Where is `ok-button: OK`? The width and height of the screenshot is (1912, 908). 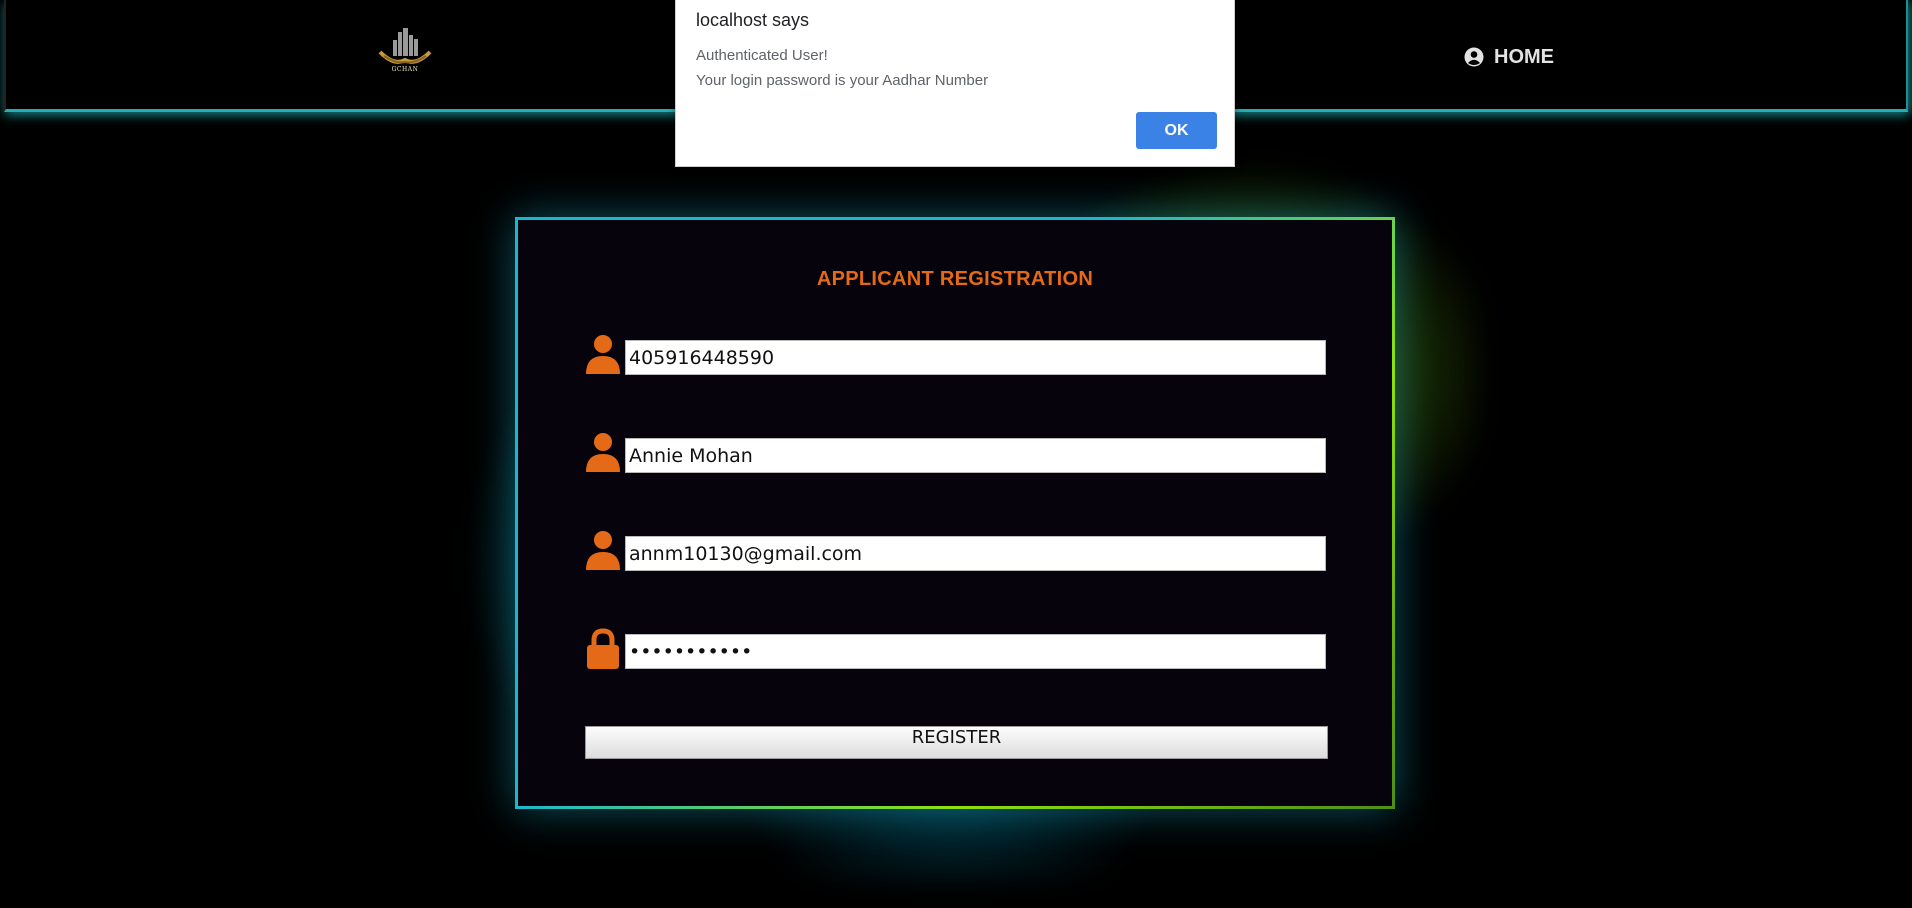 ok-button: OK is located at coordinates (1176, 130).